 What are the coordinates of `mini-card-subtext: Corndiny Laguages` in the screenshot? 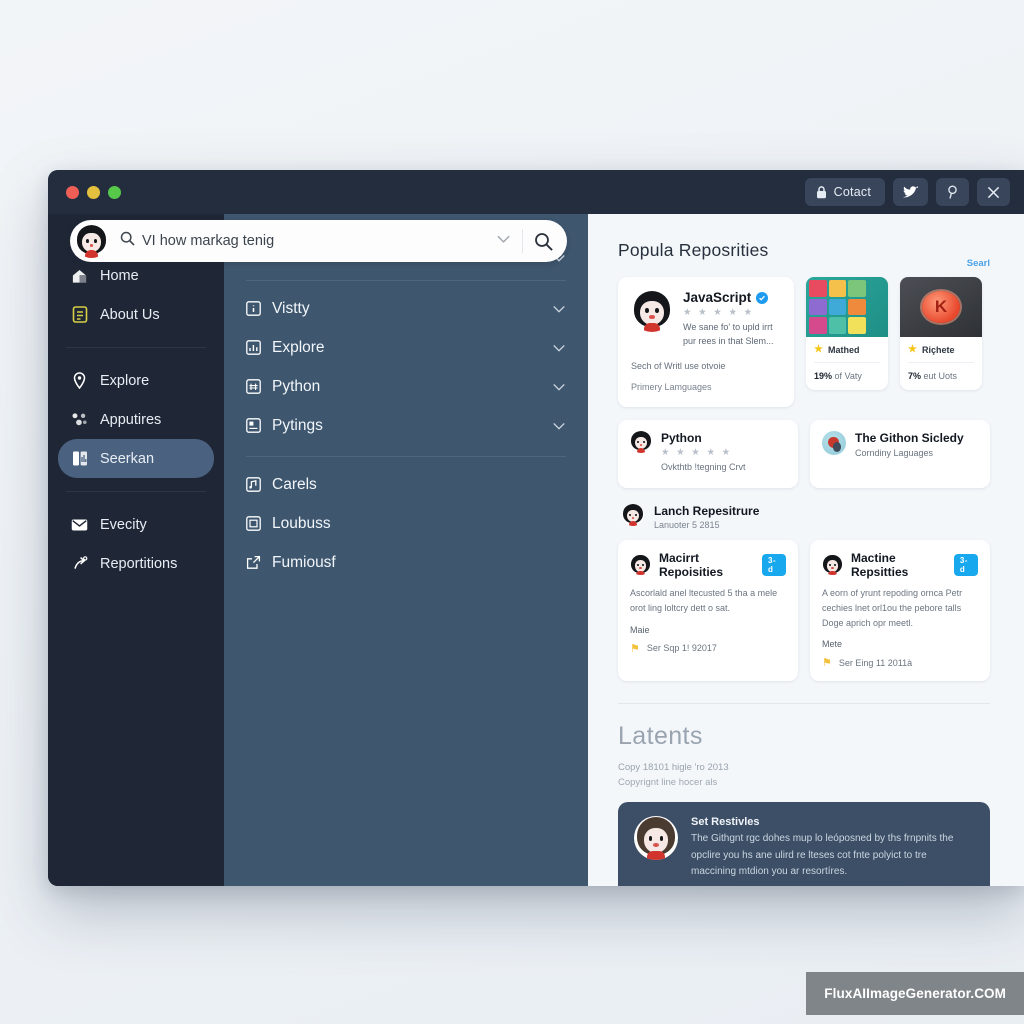 It's located at (894, 453).